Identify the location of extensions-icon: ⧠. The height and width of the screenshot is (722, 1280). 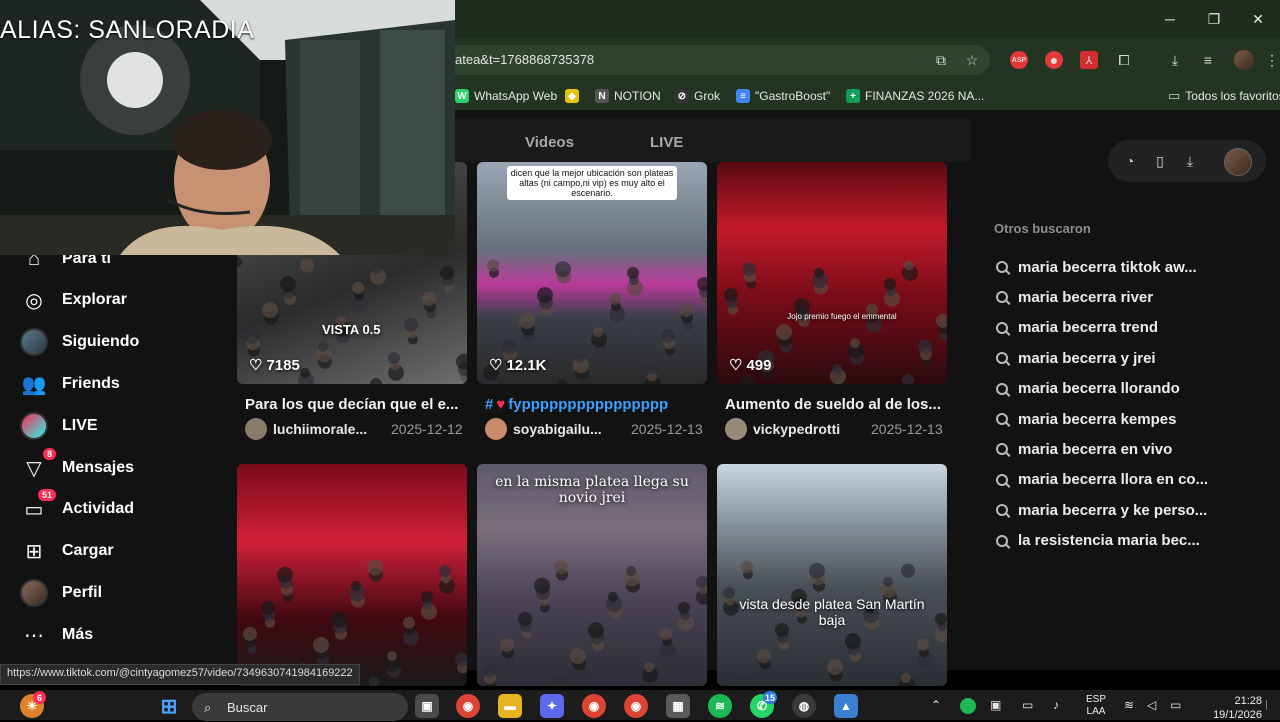
(1124, 60).